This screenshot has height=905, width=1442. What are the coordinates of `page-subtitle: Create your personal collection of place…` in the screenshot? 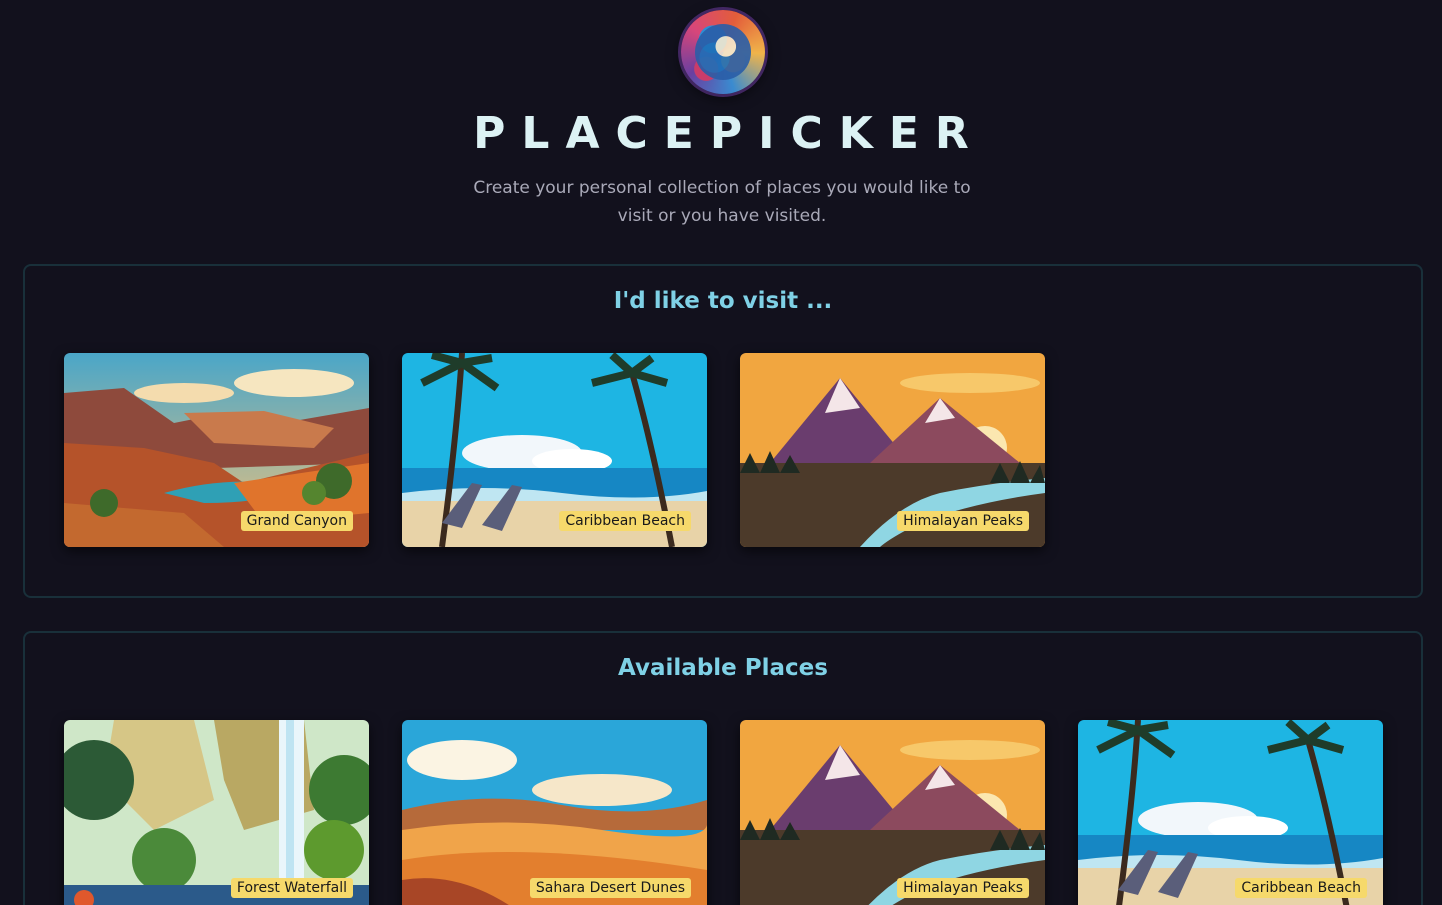 It's located at (722, 202).